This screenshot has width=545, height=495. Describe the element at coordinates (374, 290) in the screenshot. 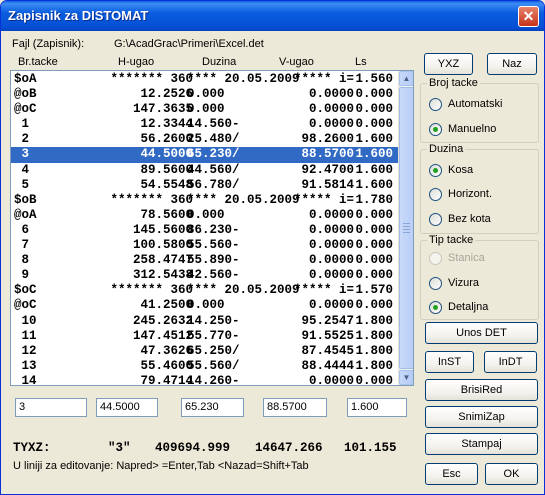

I see `table-cell: 1.570` at that location.